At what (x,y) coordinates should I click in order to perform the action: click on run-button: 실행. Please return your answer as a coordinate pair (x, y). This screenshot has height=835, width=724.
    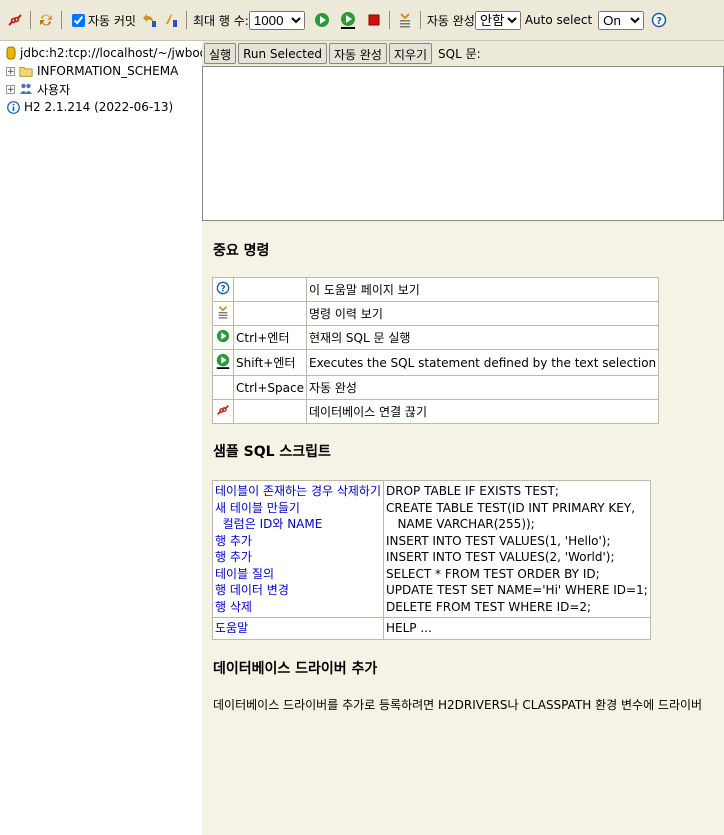
    Looking at the image, I should click on (220, 53).